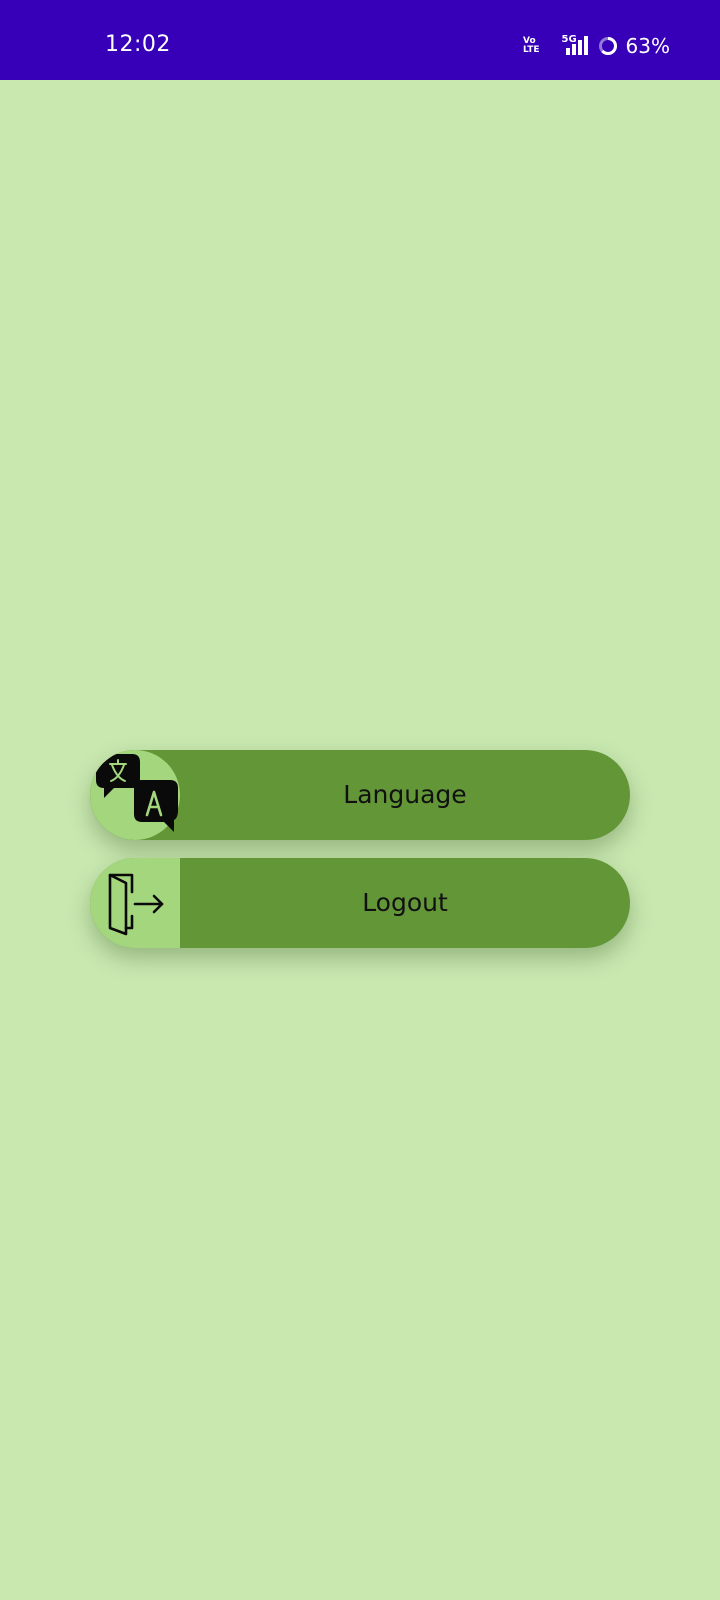  Describe the element at coordinates (360, 40) in the screenshot. I see `status-bar: 12:02 Vo LTE 5G 63%` at that location.